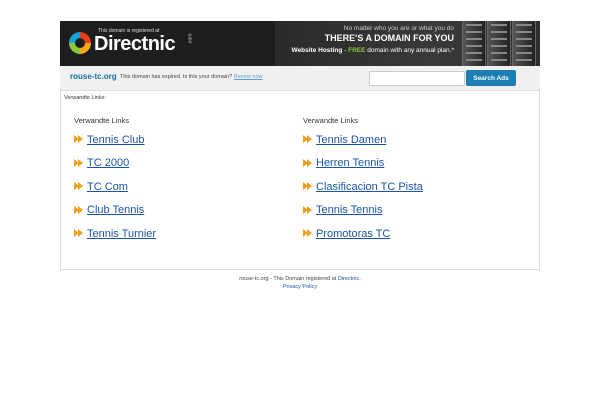 The width and height of the screenshot is (600, 400). Describe the element at coordinates (348, 279) in the screenshot. I see `directnic-footer-link: Directnic` at that location.